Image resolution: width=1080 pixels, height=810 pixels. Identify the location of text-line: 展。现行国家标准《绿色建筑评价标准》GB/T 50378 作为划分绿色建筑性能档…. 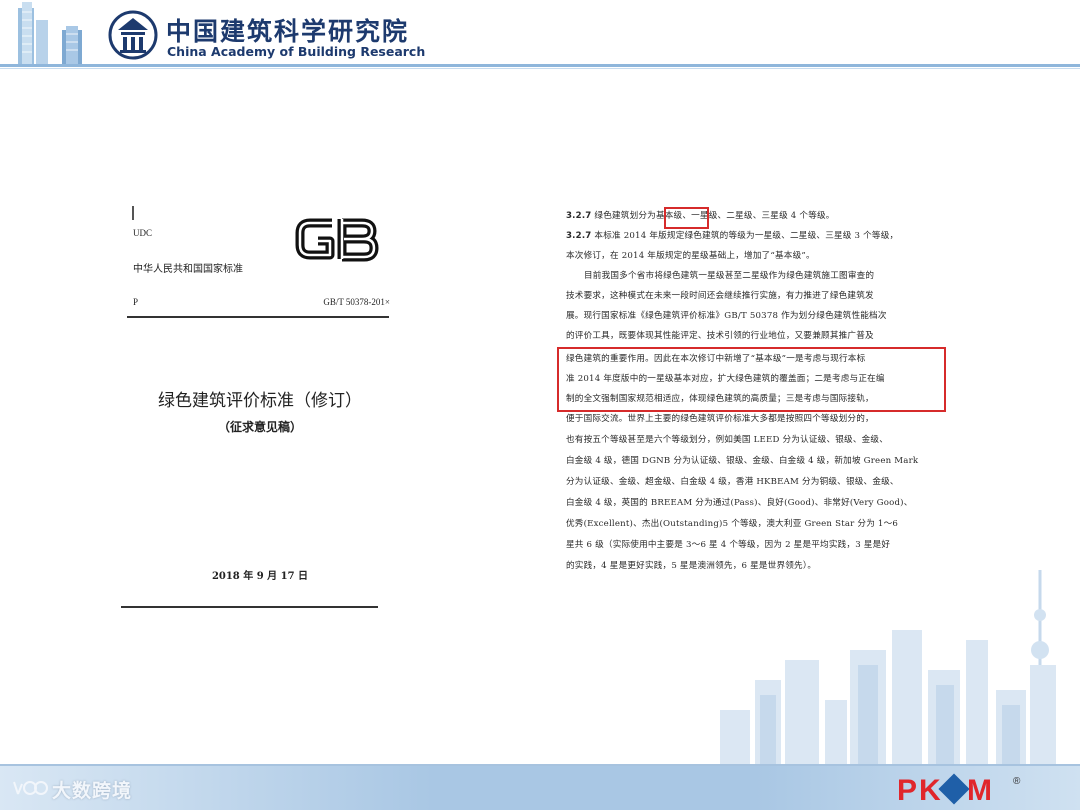
(726, 316).